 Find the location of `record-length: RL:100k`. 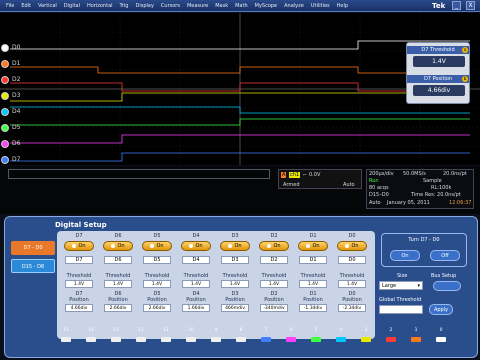

record-length: RL:100k is located at coordinates (441, 188).